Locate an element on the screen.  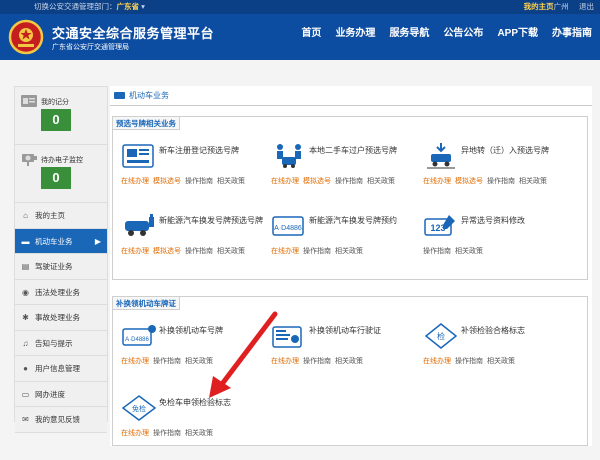
user-links: 我的主页广州 退出 is located at coordinates (559, 7).